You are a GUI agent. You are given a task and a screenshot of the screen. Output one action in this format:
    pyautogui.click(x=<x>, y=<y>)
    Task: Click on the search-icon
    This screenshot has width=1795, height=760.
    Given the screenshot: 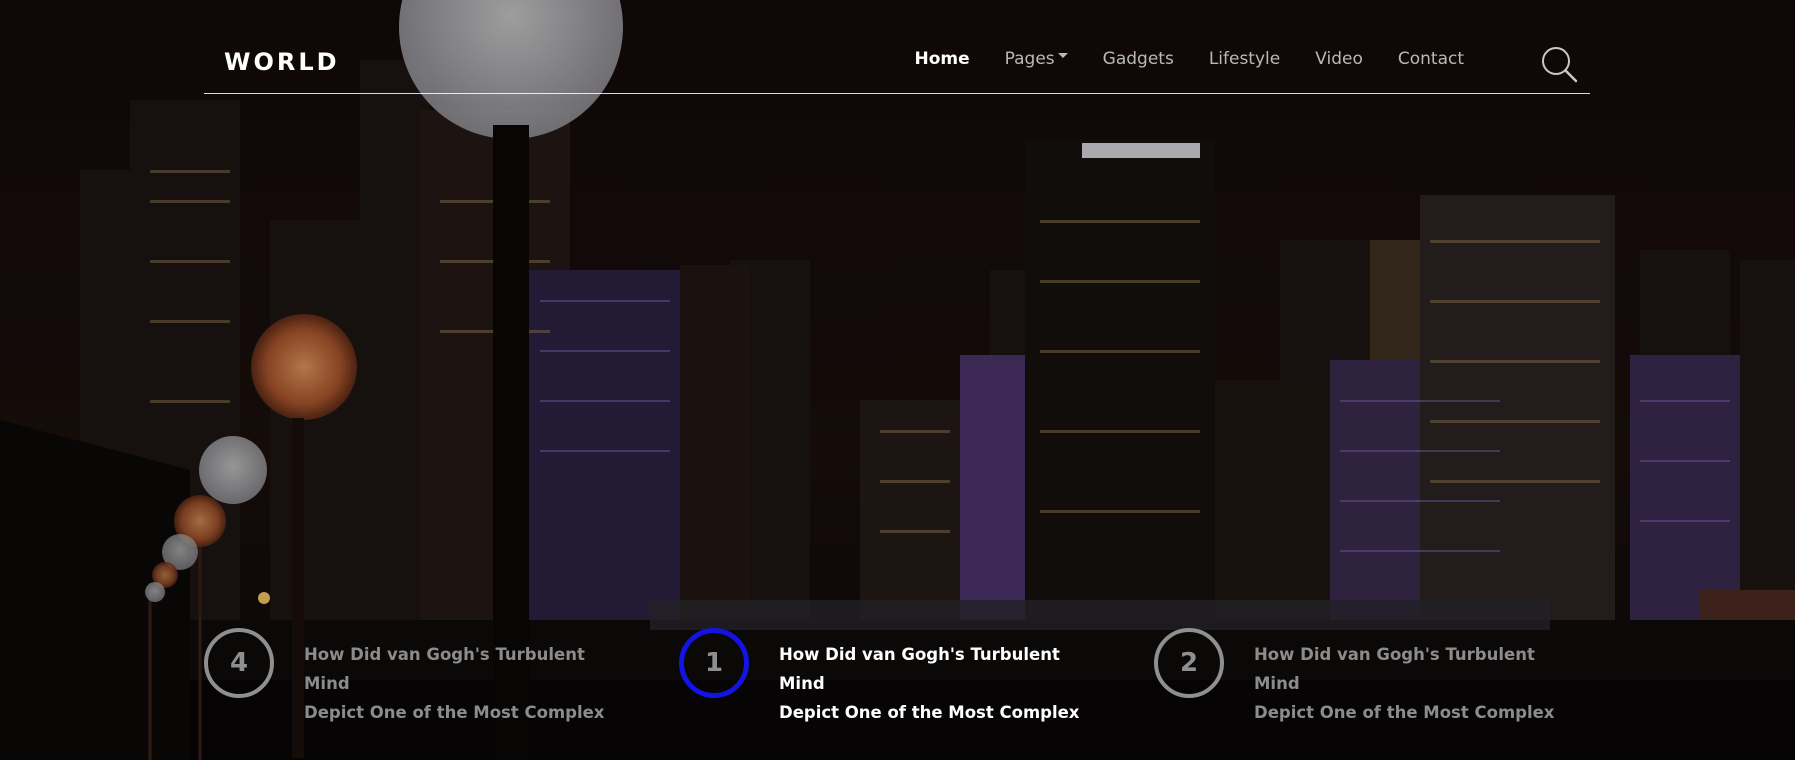 What is the action you would take?
    pyautogui.click(x=1560, y=65)
    